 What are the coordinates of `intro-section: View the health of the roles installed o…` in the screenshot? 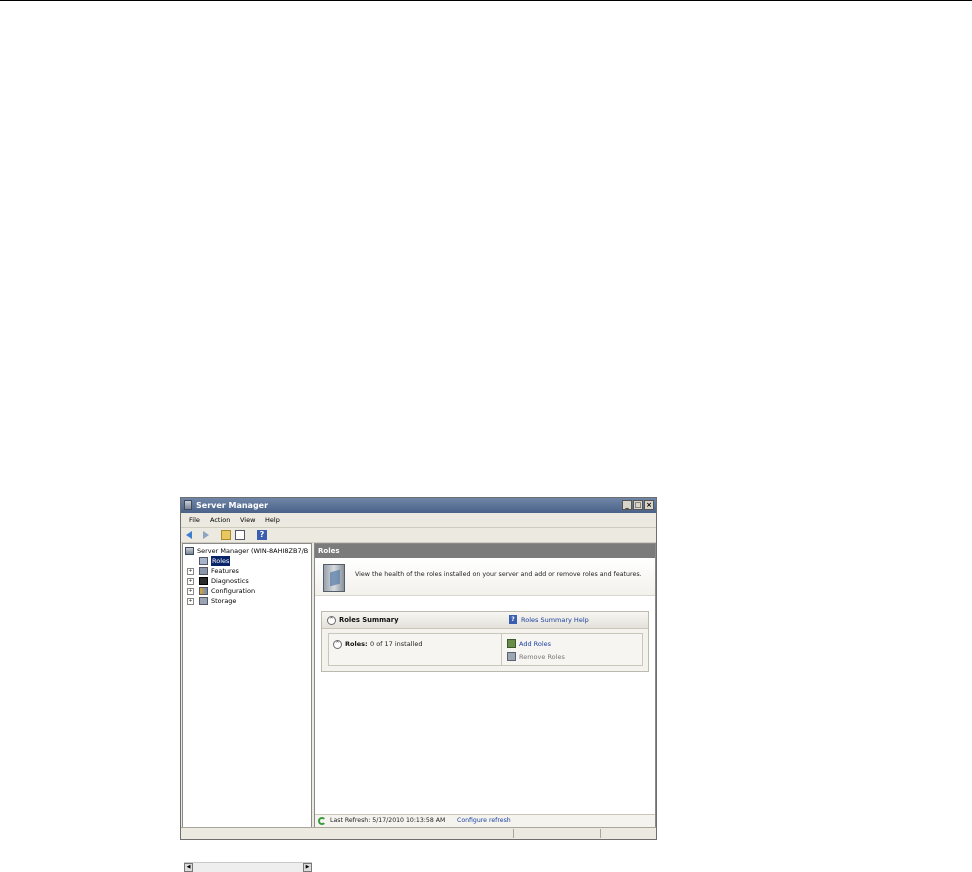 It's located at (485, 577).